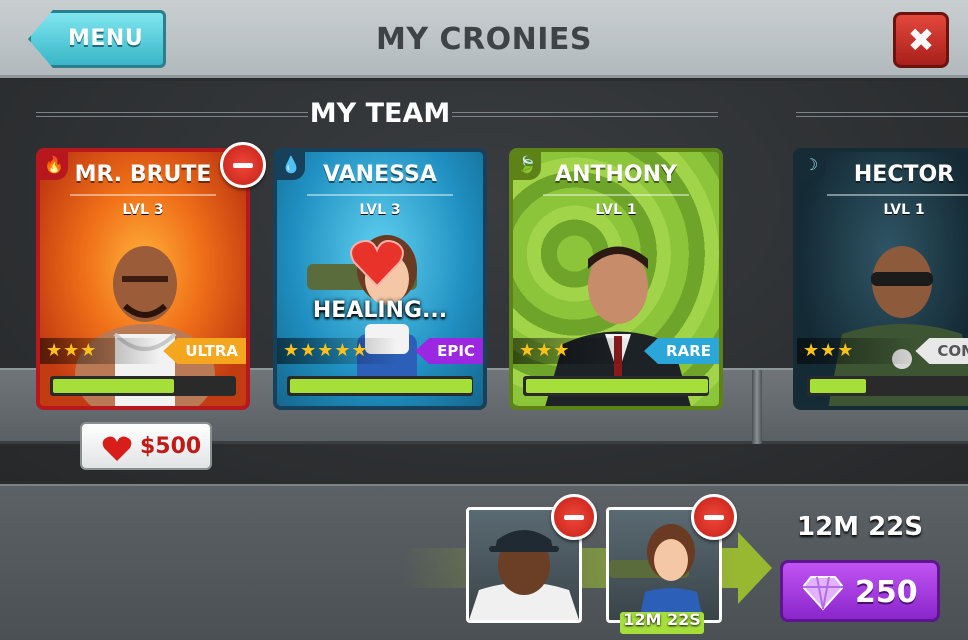 The image size is (968, 640). Describe the element at coordinates (143, 279) in the screenshot. I see `crony-card-mr-brute: 🔥 MR. BRUTE LVL 3 ★★★ ULTRA` at that location.